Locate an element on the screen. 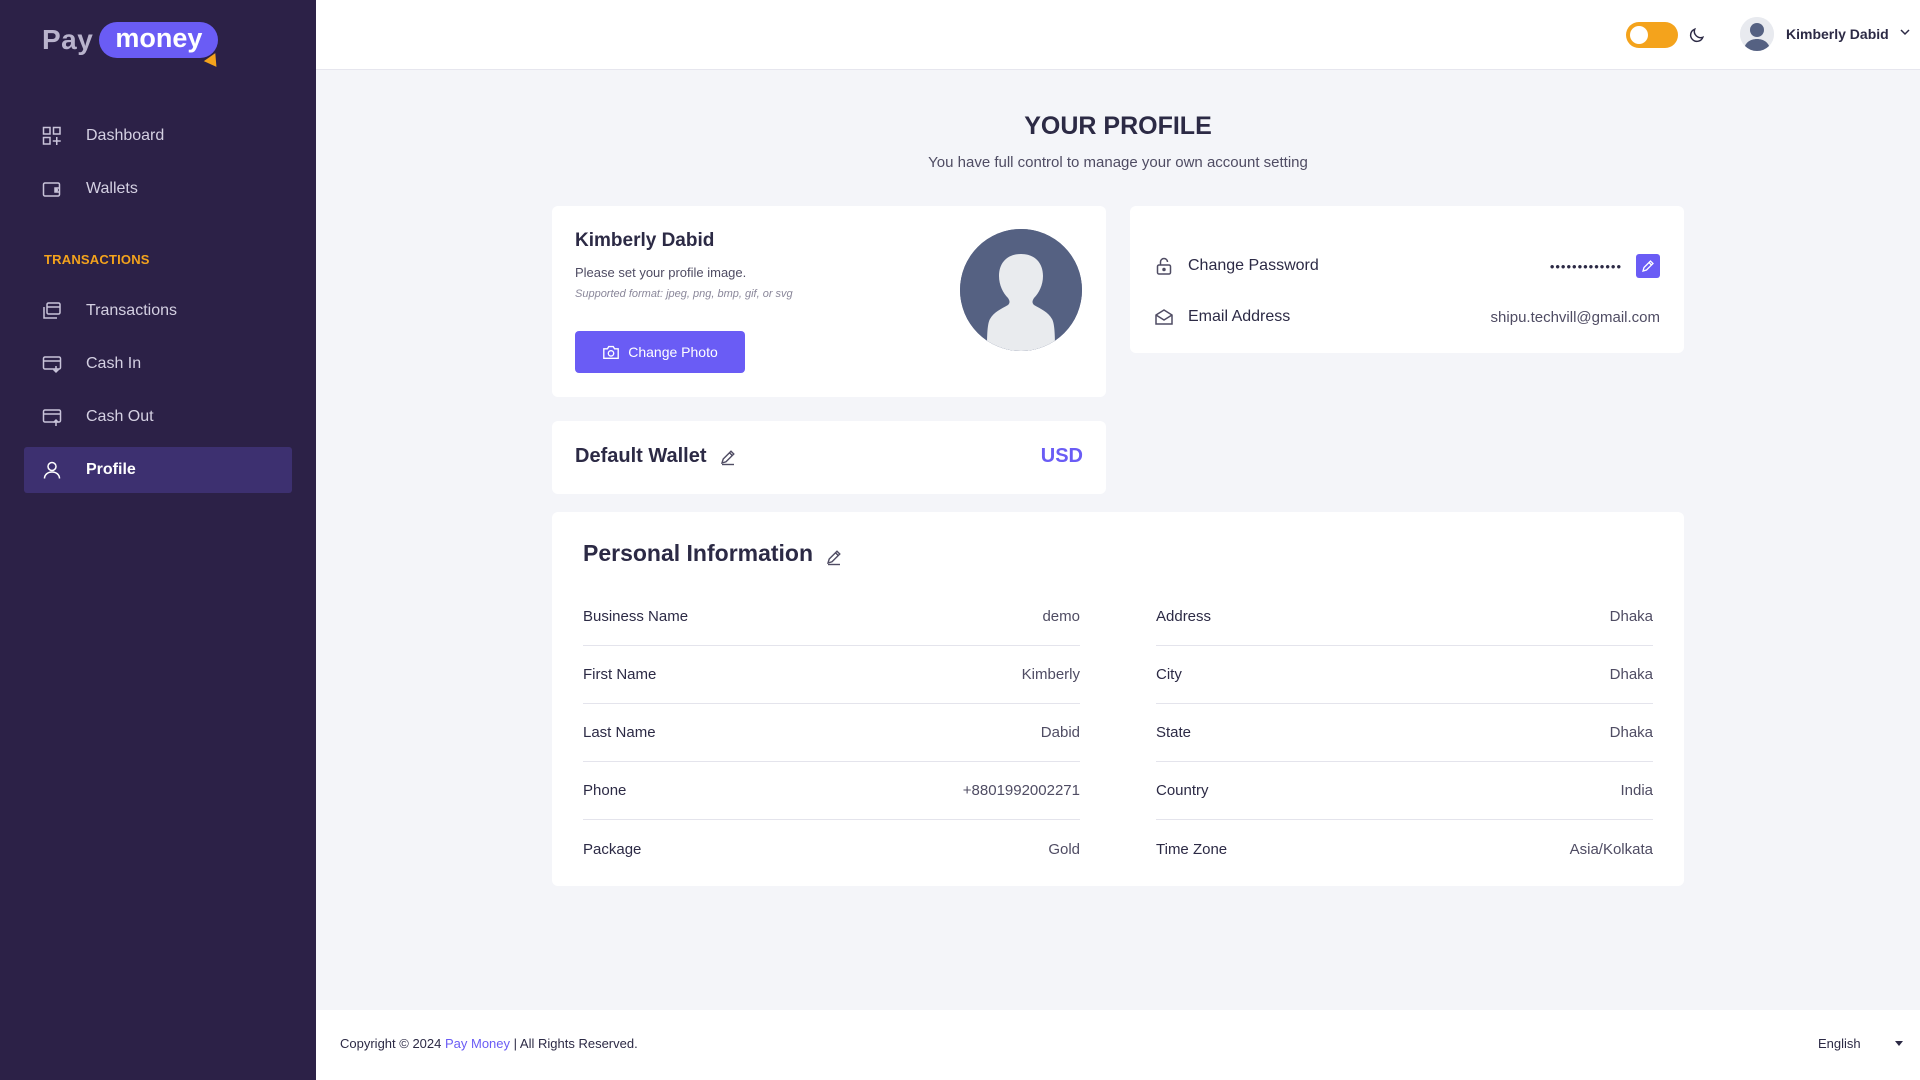 This screenshot has height=1080, width=1920. profile-image-hint: Please set your profile image. is located at coordinates (661, 272).